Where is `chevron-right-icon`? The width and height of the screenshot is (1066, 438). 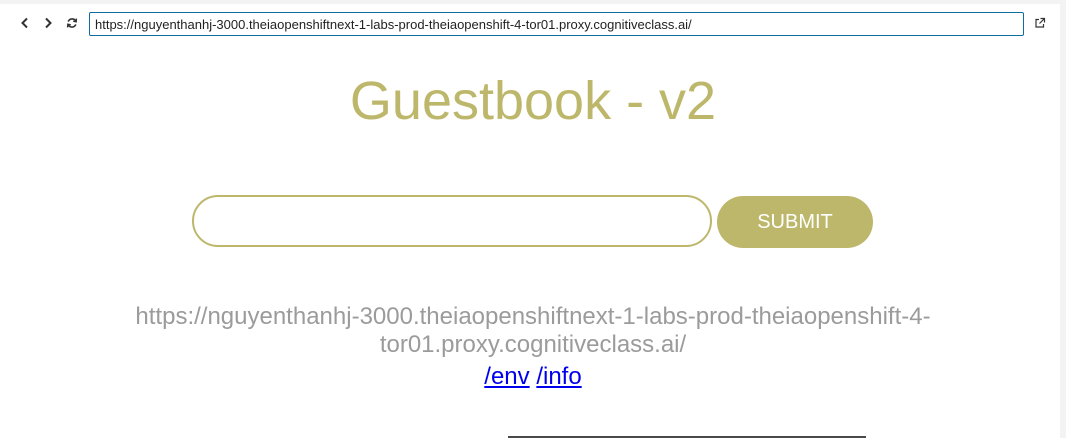 chevron-right-icon is located at coordinates (48, 23).